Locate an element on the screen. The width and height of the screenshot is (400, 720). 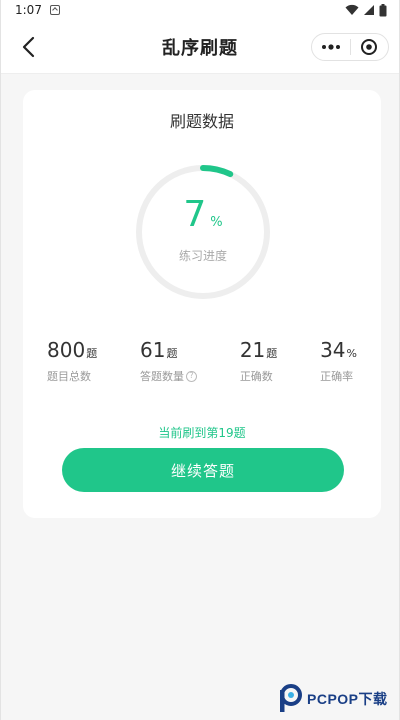
stat-number: 800 is located at coordinates (66, 350).